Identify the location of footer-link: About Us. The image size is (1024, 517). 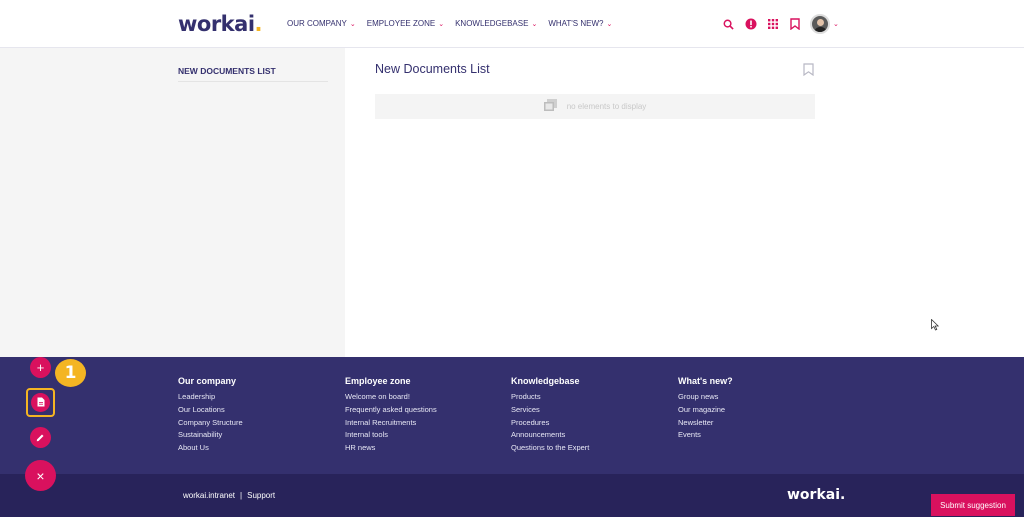
(210, 448).